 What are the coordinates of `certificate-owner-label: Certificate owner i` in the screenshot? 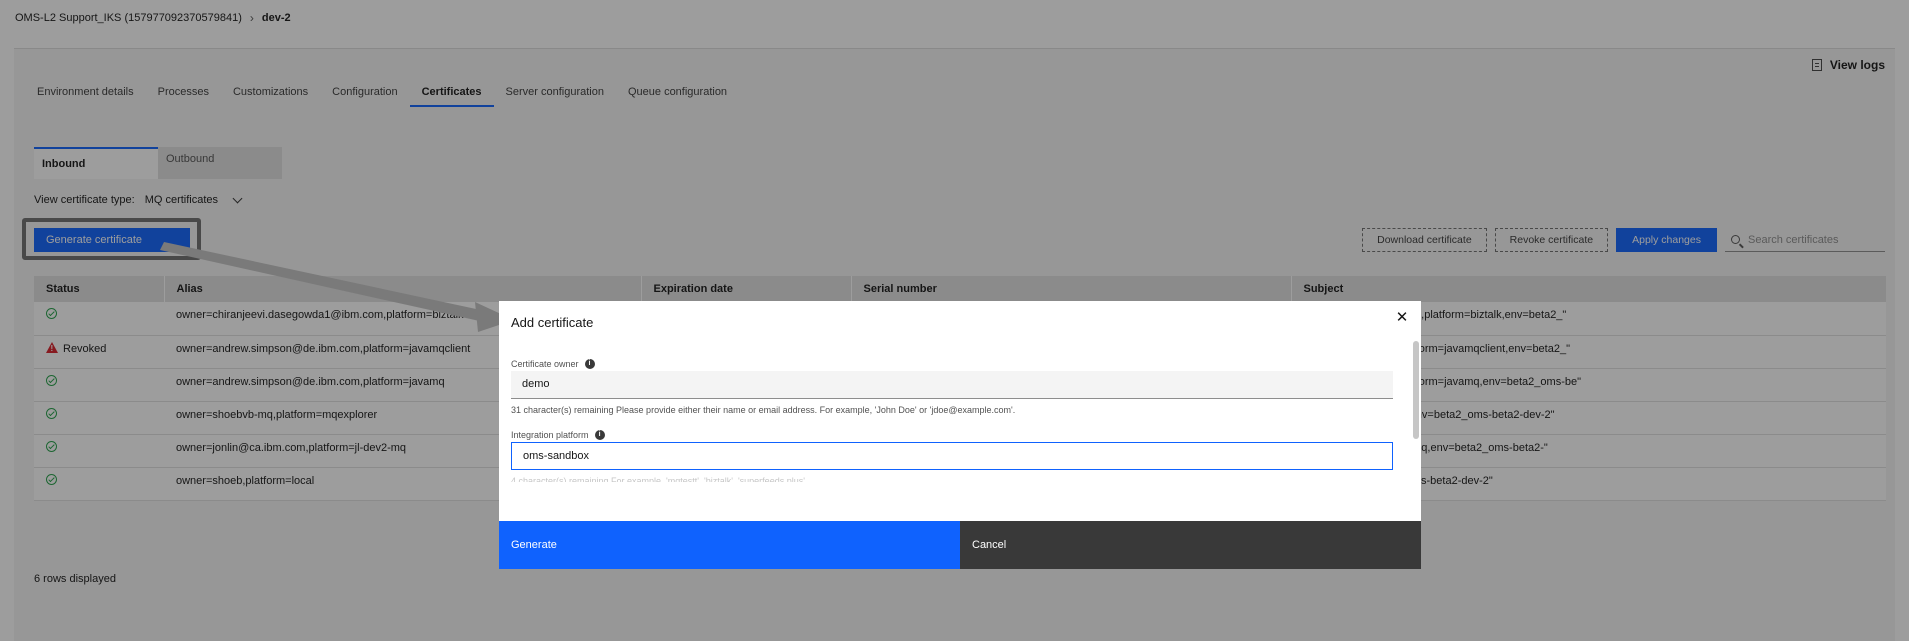 It's located at (553, 364).